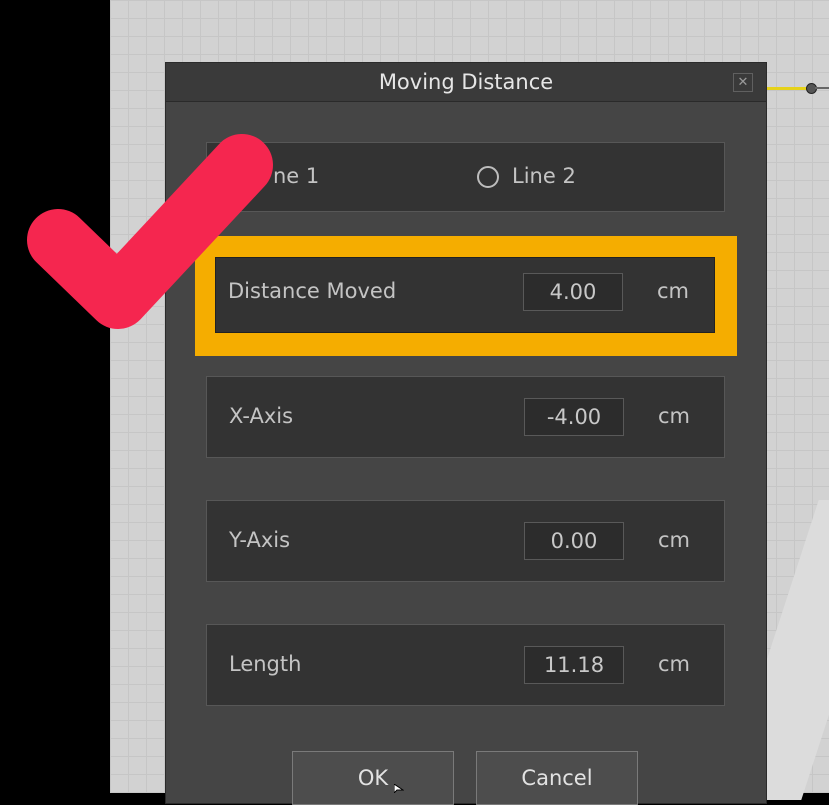  What do you see at coordinates (150, 231) in the screenshot?
I see `check-icon` at bounding box center [150, 231].